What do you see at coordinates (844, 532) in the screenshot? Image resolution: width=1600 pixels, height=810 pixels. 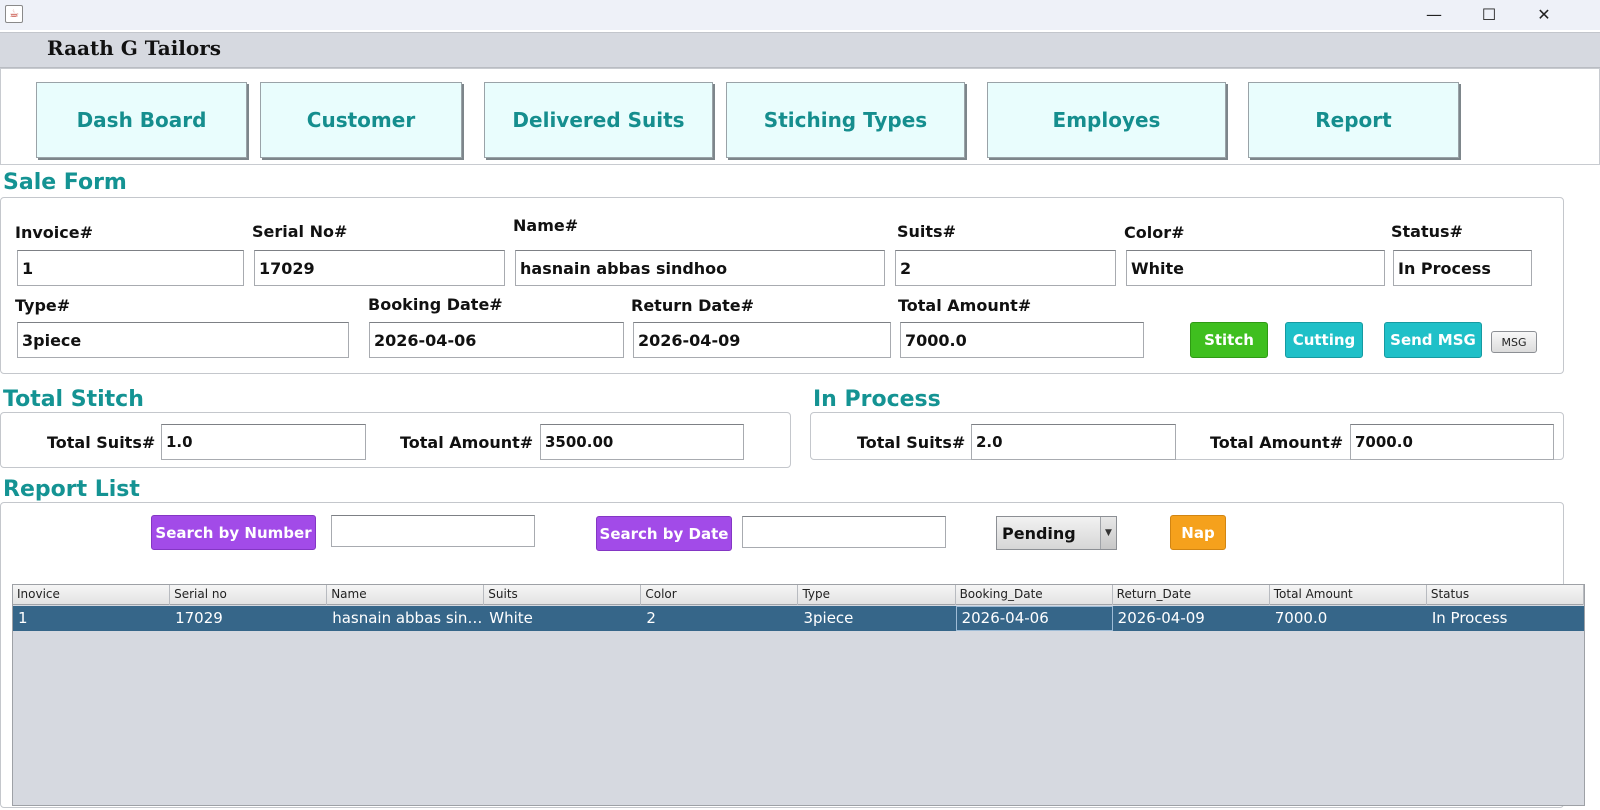 I see `search-date-input` at bounding box center [844, 532].